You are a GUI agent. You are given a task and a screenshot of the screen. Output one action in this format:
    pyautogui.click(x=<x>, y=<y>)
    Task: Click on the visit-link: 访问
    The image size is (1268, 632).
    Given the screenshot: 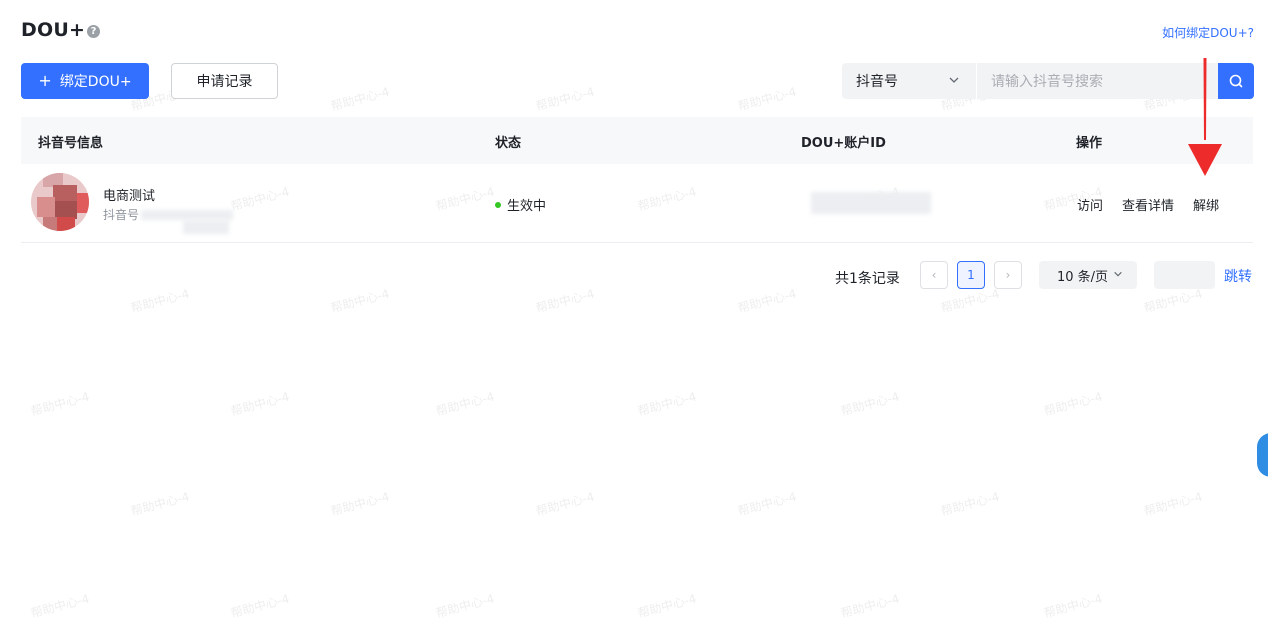 What is the action you would take?
    pyautogui.click(x=1090, y=204)
    